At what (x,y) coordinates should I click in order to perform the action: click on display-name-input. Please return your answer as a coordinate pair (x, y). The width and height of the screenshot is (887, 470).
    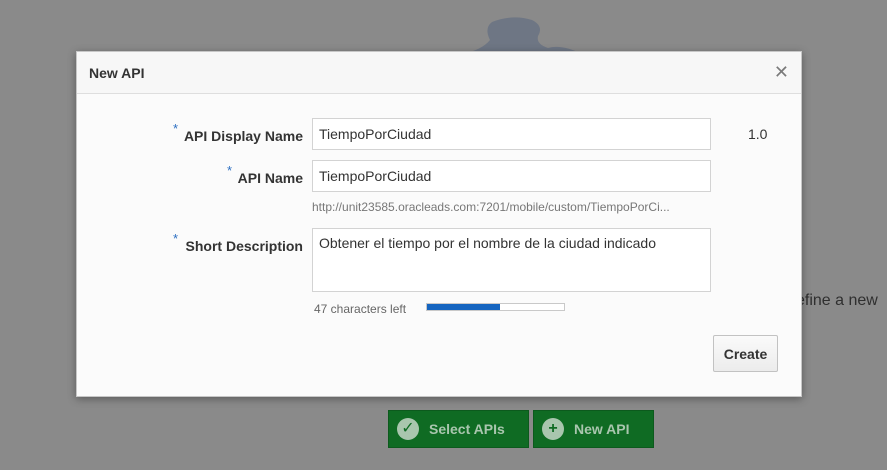
    Looking at the image, I should click on (511, 134).